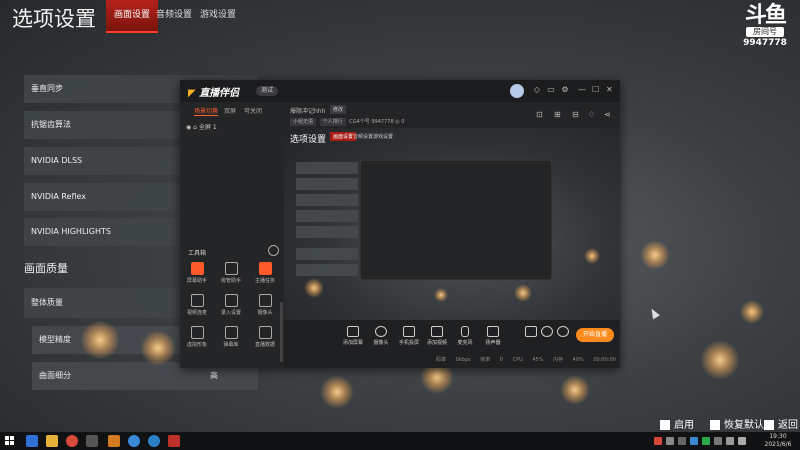 This screenshot has height=450, width=800. I want to click on reset-hint: 恢复默认, so click(737, 423).